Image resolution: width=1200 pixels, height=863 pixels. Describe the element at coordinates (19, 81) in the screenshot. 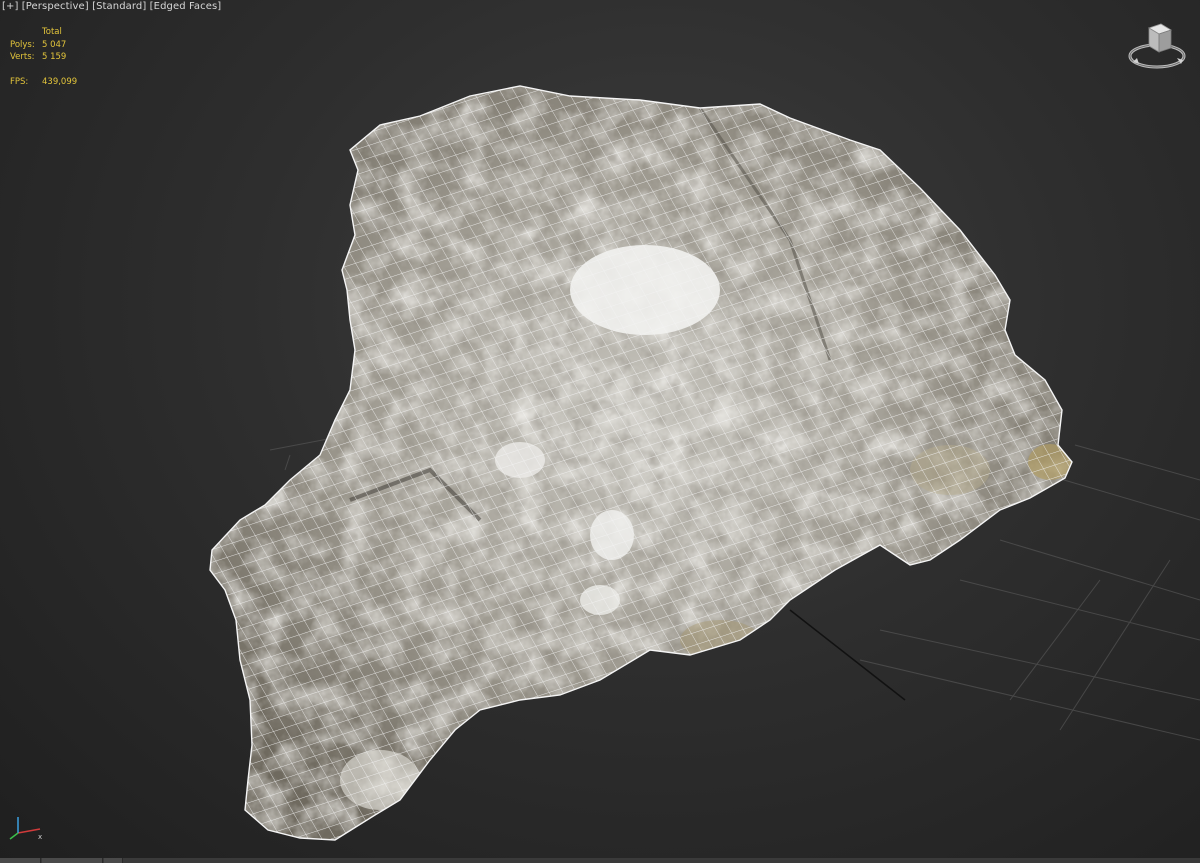

I see `stats-fps-label: FPS:` at that location.